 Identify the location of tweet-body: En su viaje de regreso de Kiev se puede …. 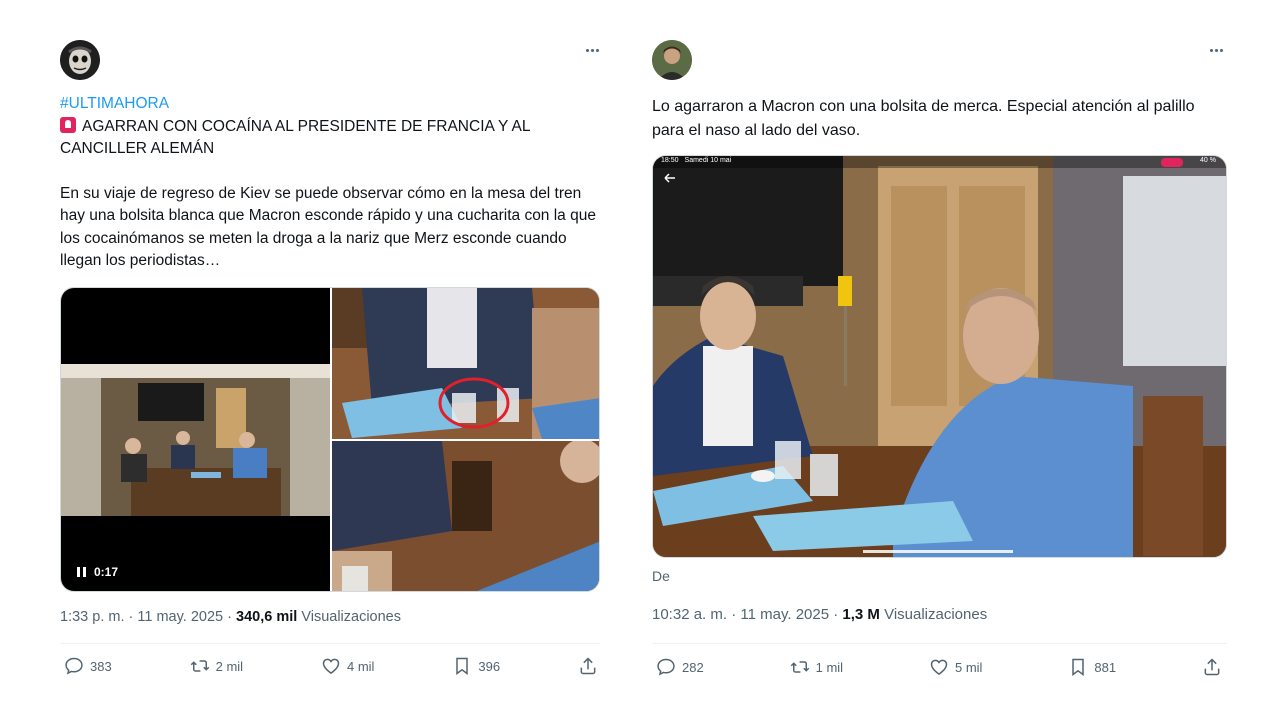
(328, 227).